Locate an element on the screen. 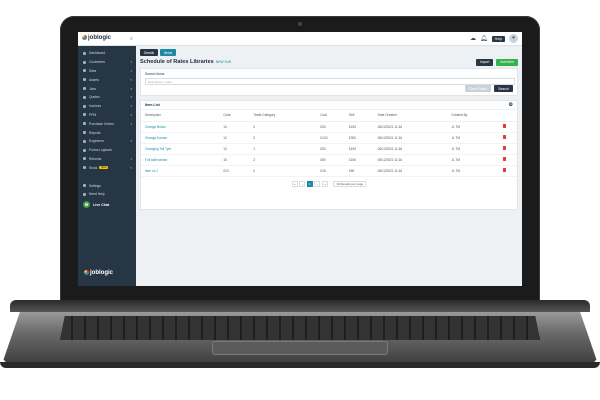 Image resolution: width=600 pixels, height=400 pixels. item-list-header: Item List ⚙ is located at coordinates (329, 105).